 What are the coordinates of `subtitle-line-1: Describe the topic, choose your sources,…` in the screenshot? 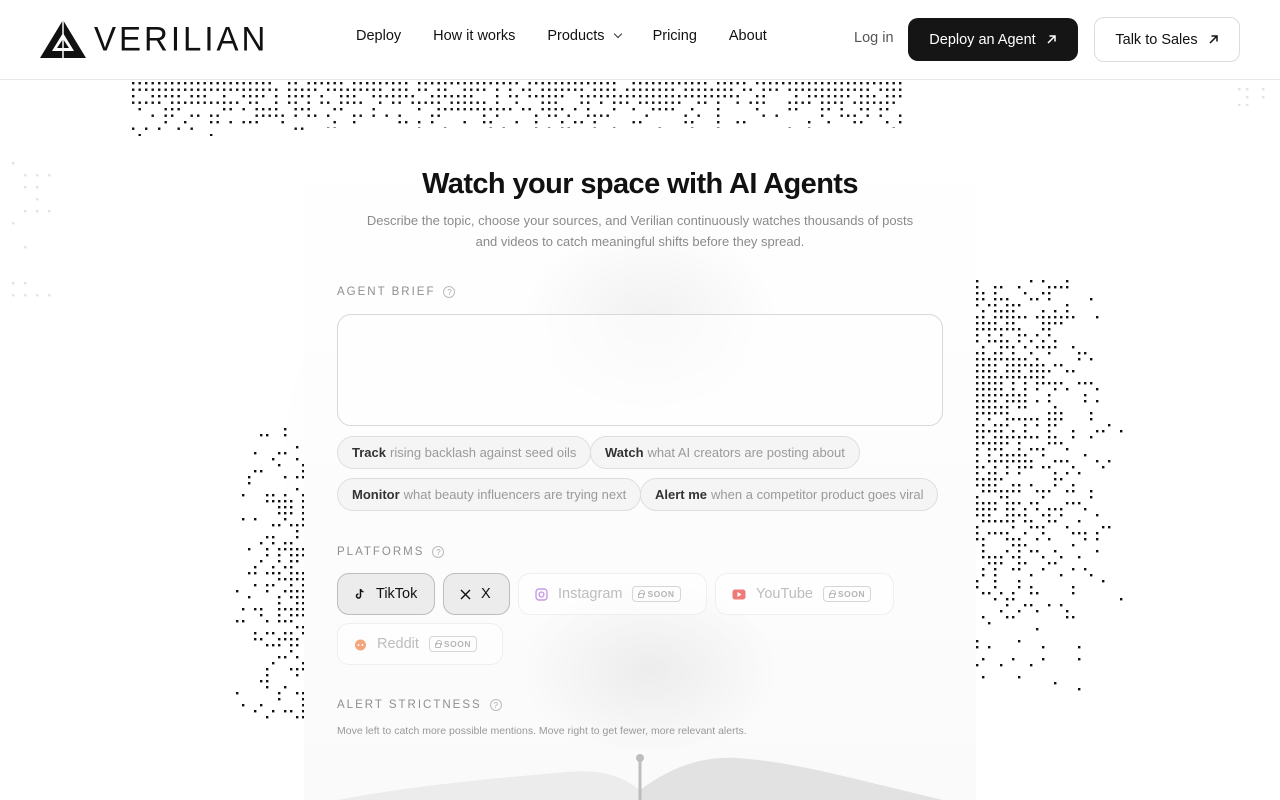 It's located at (640, 220).